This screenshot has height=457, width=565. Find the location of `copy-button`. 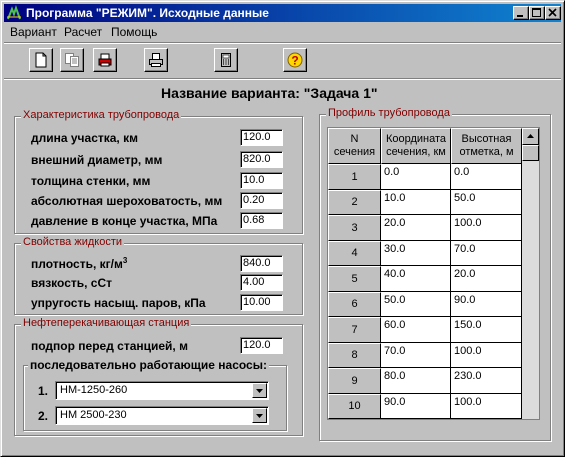

copy-button is located at coordinates (72, 60).